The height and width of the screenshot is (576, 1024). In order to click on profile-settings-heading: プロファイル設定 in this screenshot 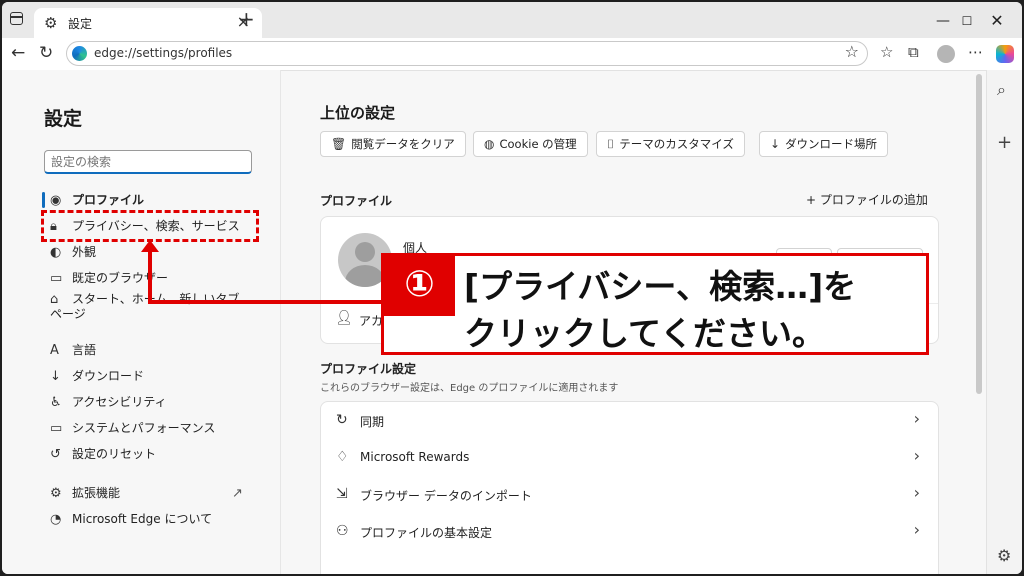, I will do `click(368, 369)`.